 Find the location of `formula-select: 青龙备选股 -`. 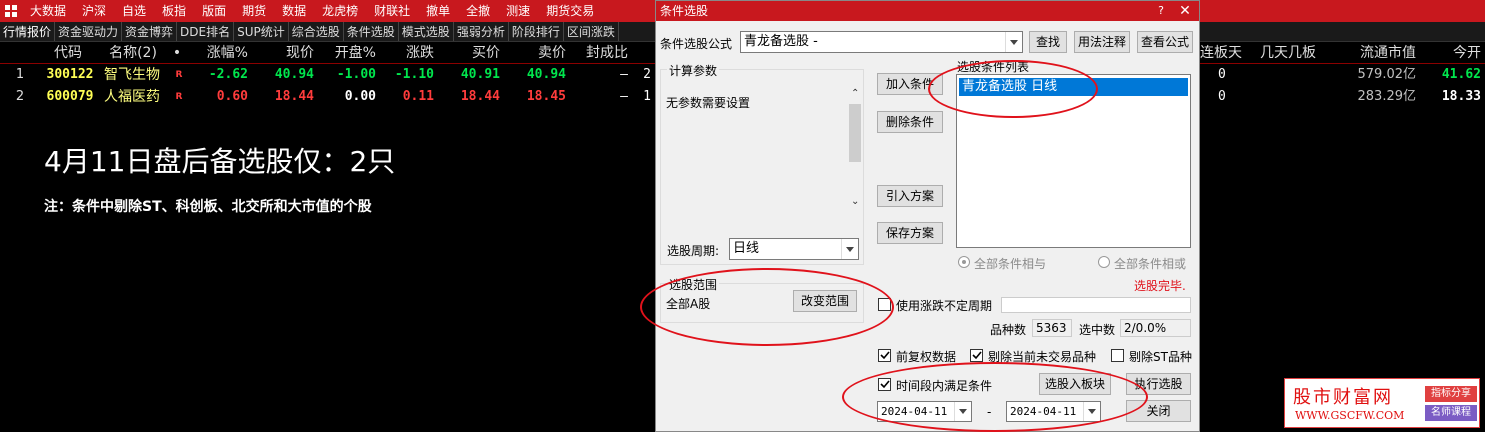

formula-select: 青龙备选股 - is located at coordinates (881, 42).